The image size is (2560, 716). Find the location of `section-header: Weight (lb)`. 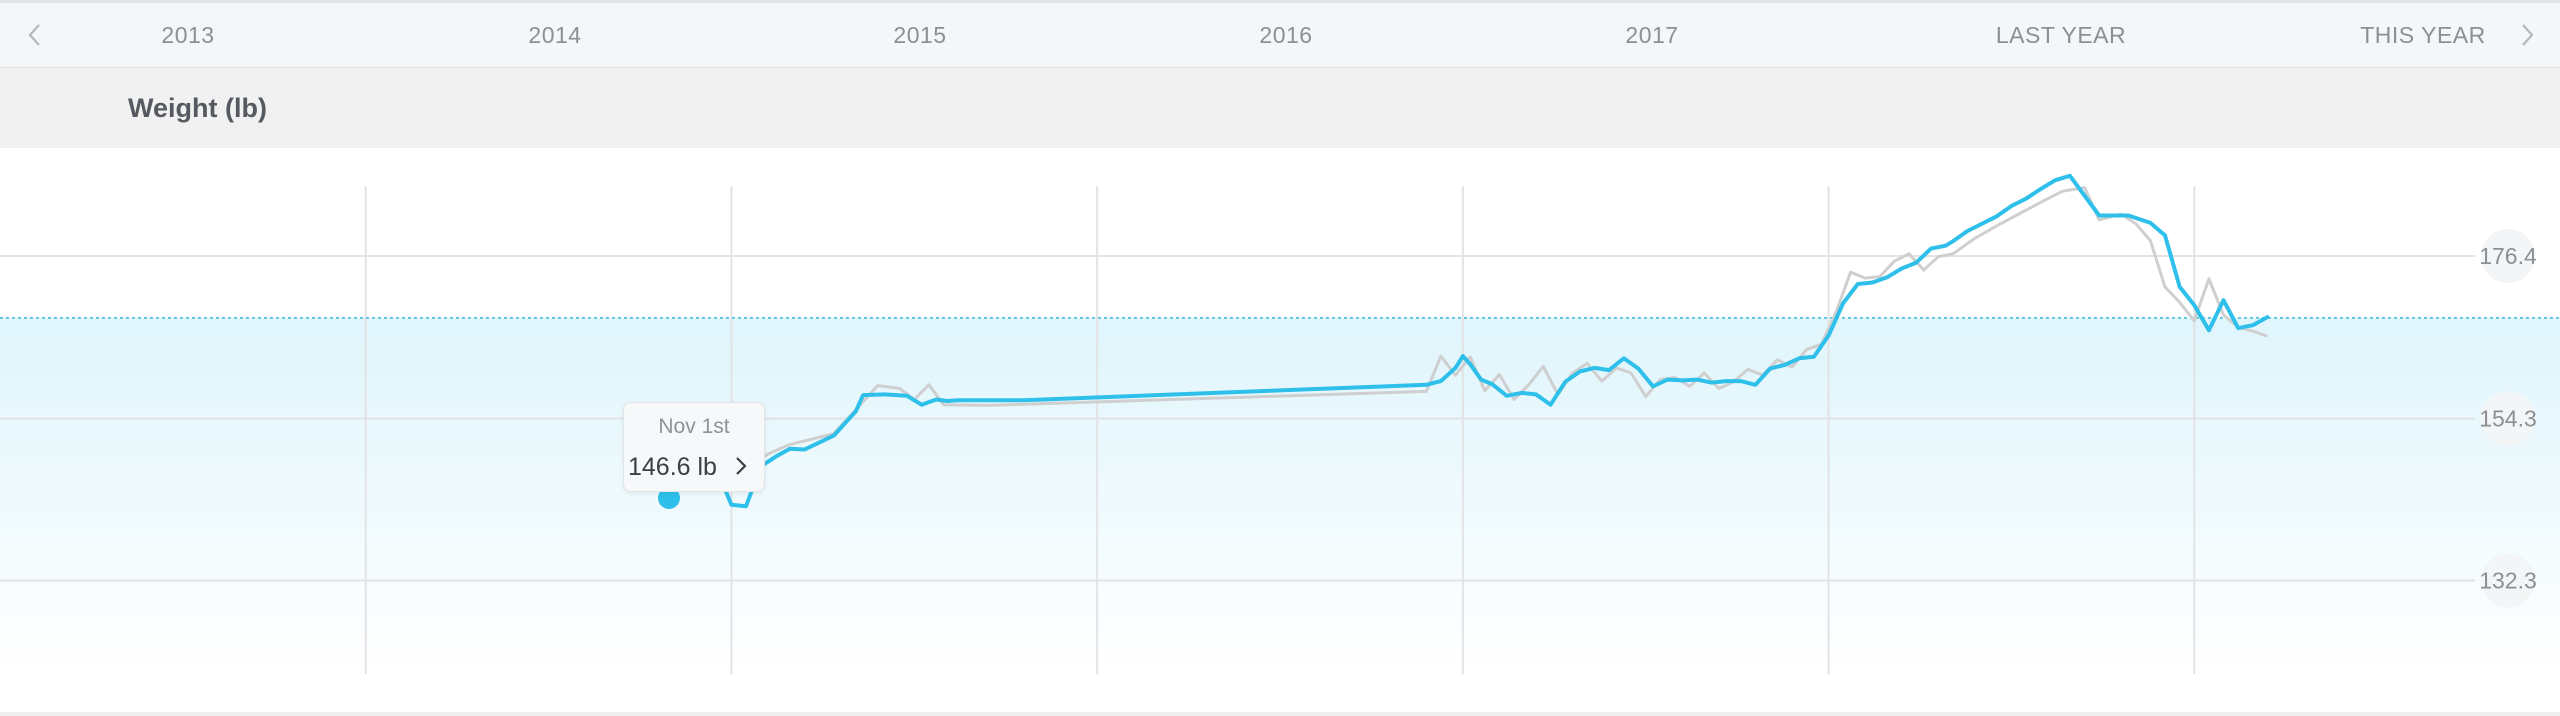

section-header: Weight (lb) is located at coordinates (1280, 108).